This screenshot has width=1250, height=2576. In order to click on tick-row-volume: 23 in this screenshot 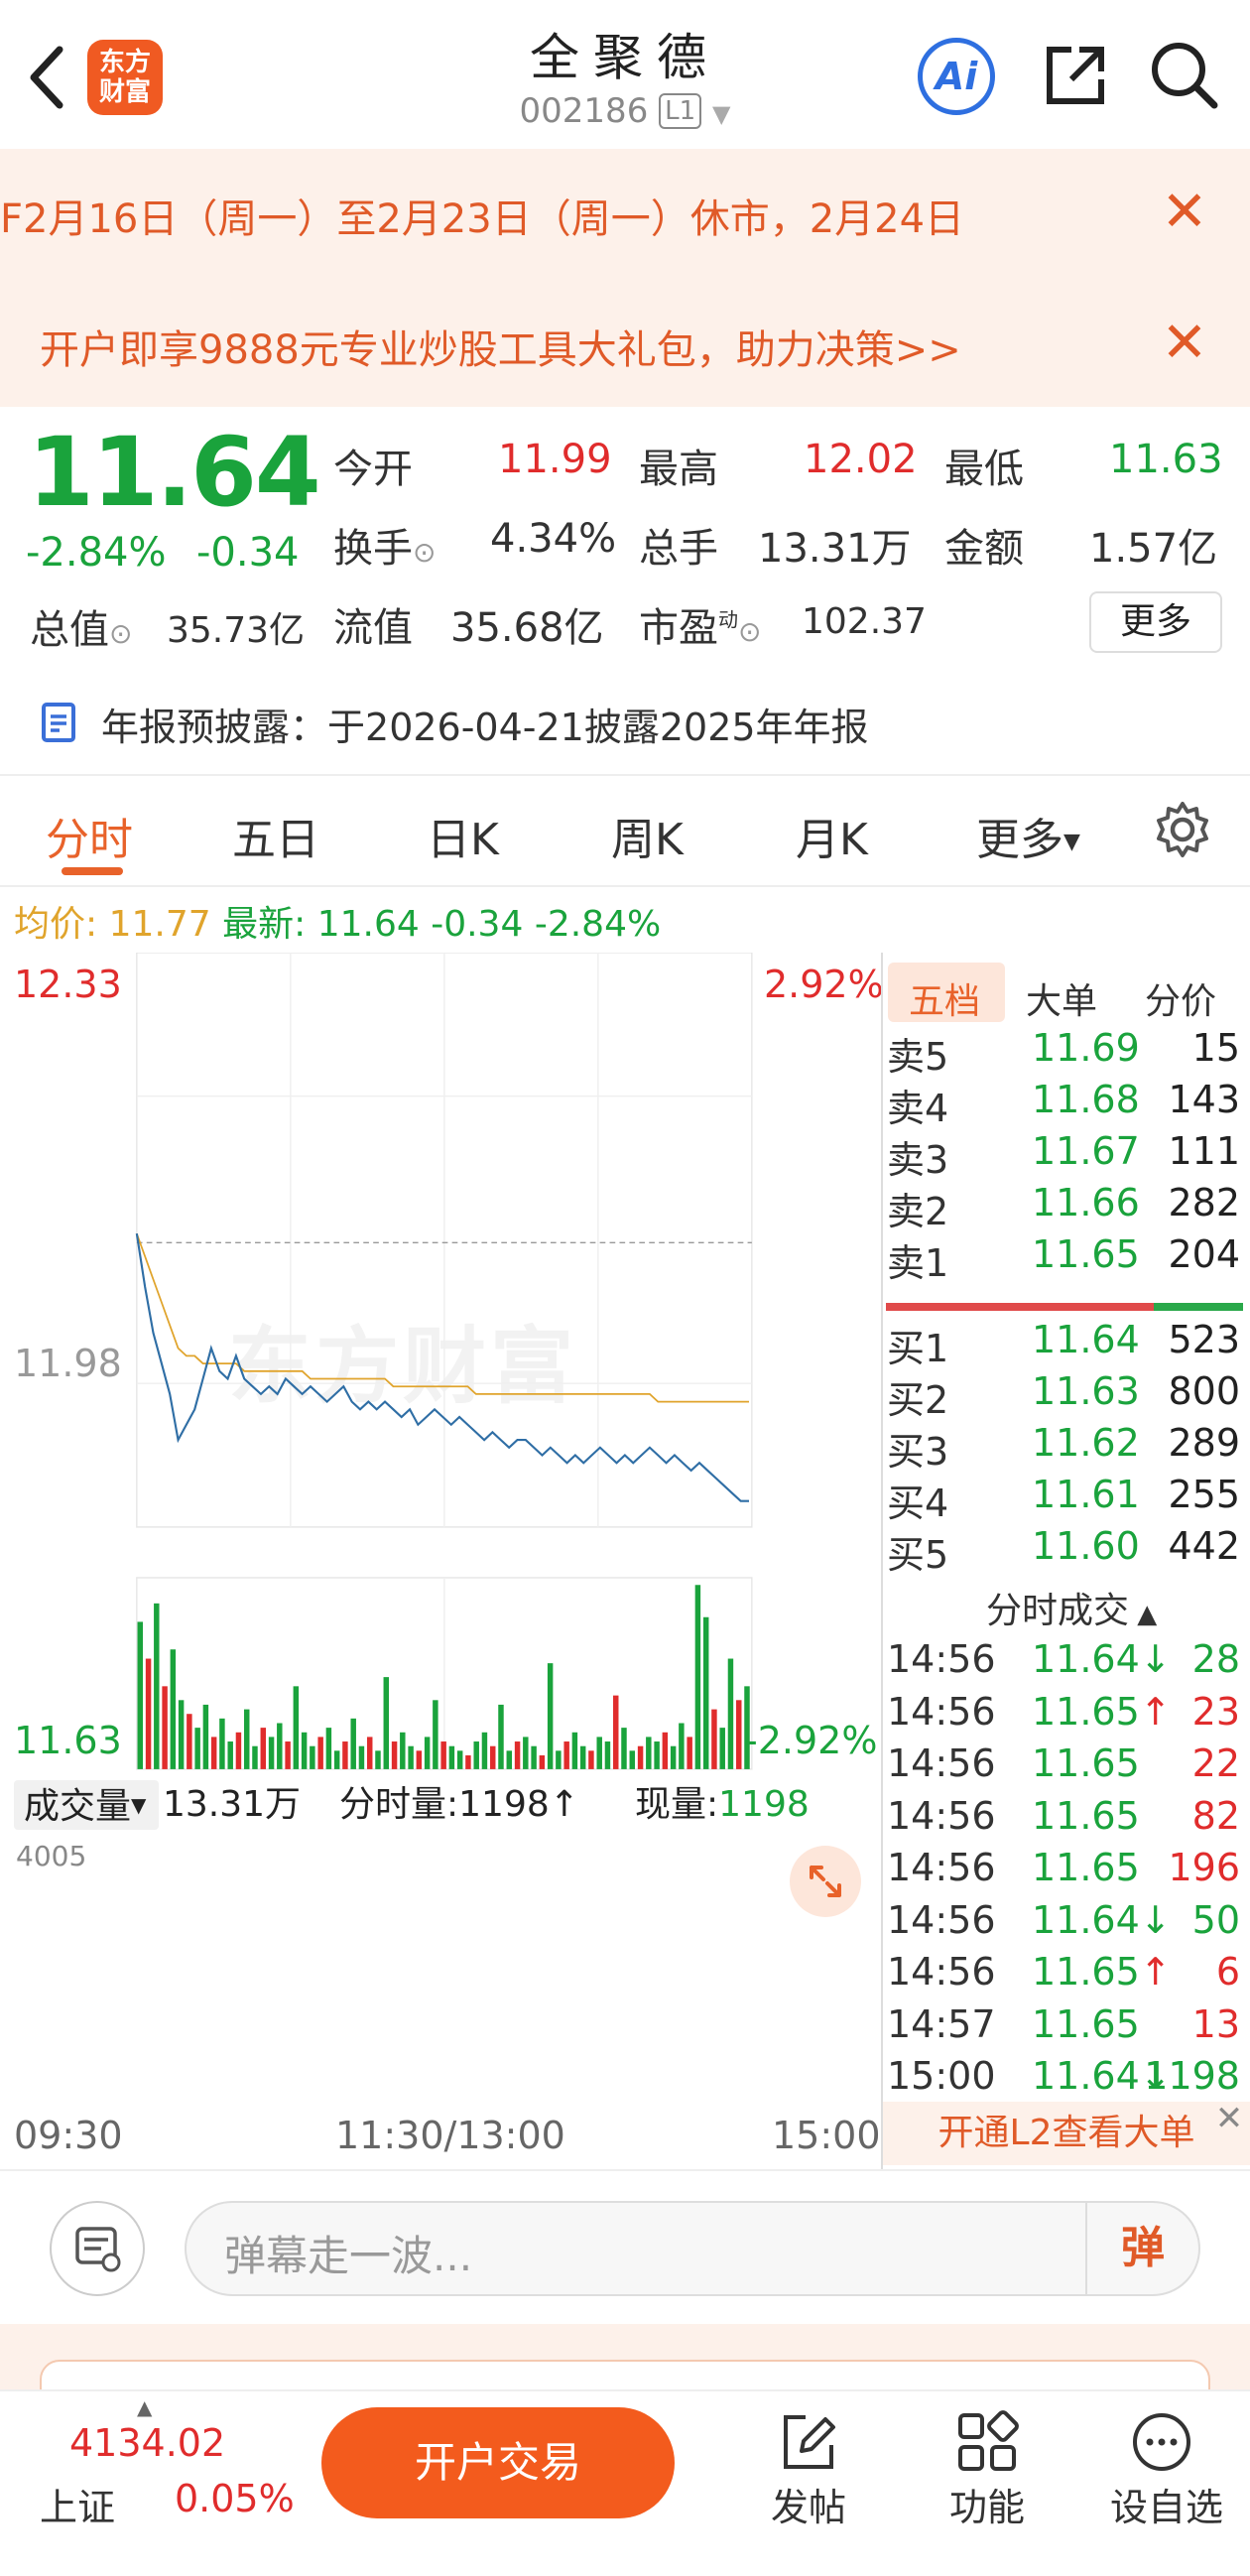, I will do `click(1215, 1712)`.